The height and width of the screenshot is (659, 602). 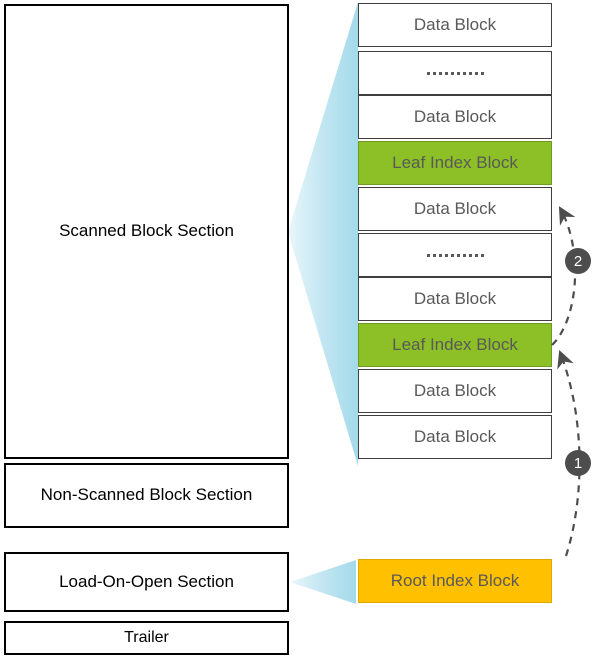 I want to click on section-trailer-label: Trailer, so click(x=146, y=638).